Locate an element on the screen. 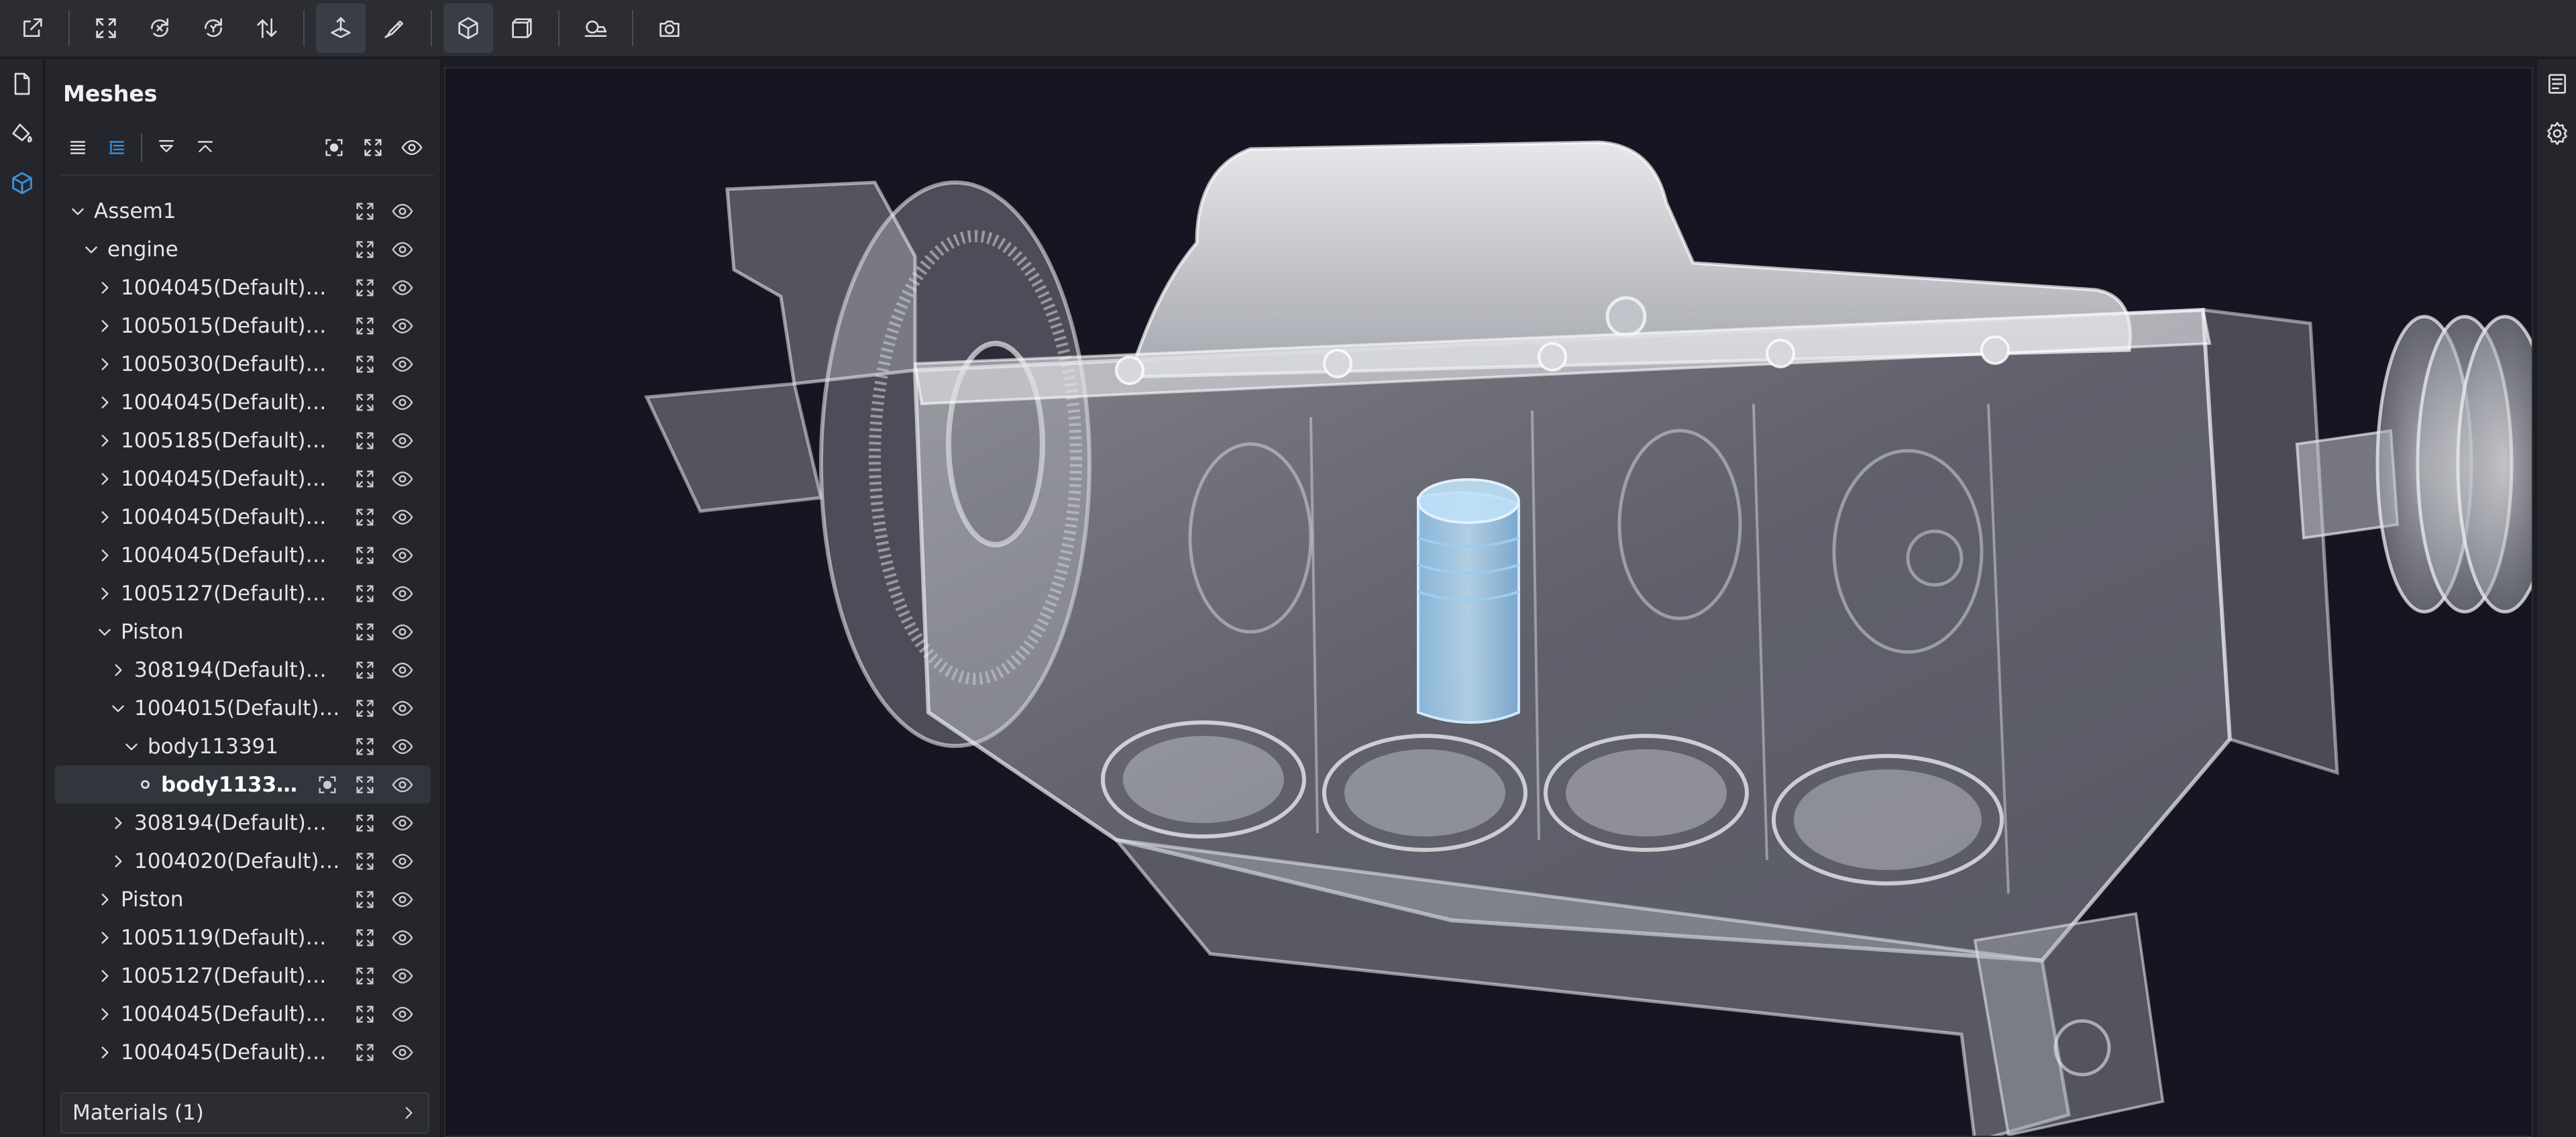 This screenshot has height=1137, width=2576. isolate-button is located at coordinates (334, 147).